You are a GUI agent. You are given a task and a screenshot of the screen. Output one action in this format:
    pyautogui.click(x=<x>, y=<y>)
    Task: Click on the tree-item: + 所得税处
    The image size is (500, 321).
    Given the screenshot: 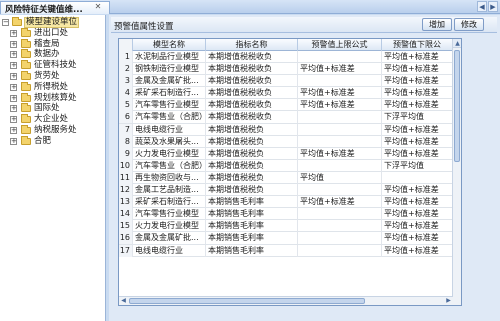 What is the action you would take?
    pyautogui.click(x=52, y=87)
    